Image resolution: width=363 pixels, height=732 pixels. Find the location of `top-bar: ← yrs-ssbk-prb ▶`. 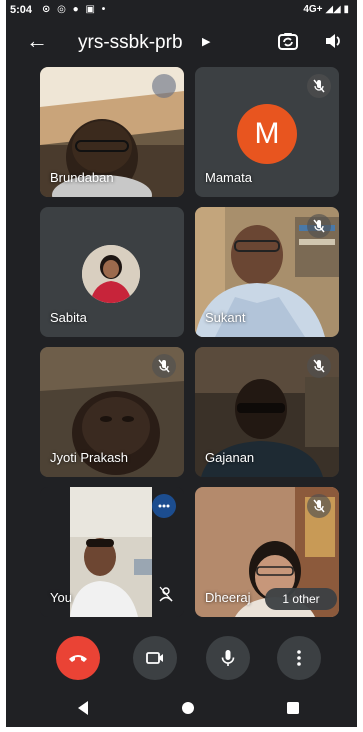

top-bar: ← yrs-ssbk-prb ▶ is located at coordinates (181, 42).